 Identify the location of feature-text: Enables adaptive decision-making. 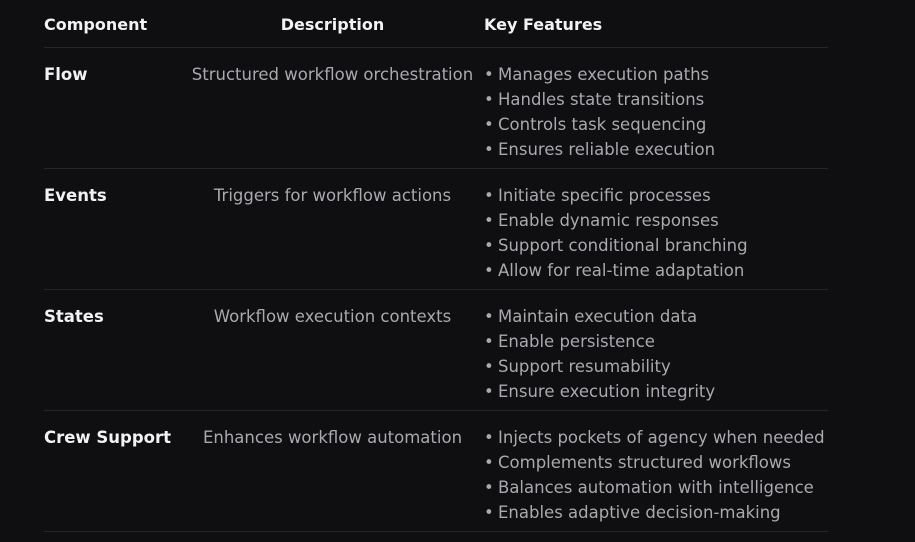
(639, 512).